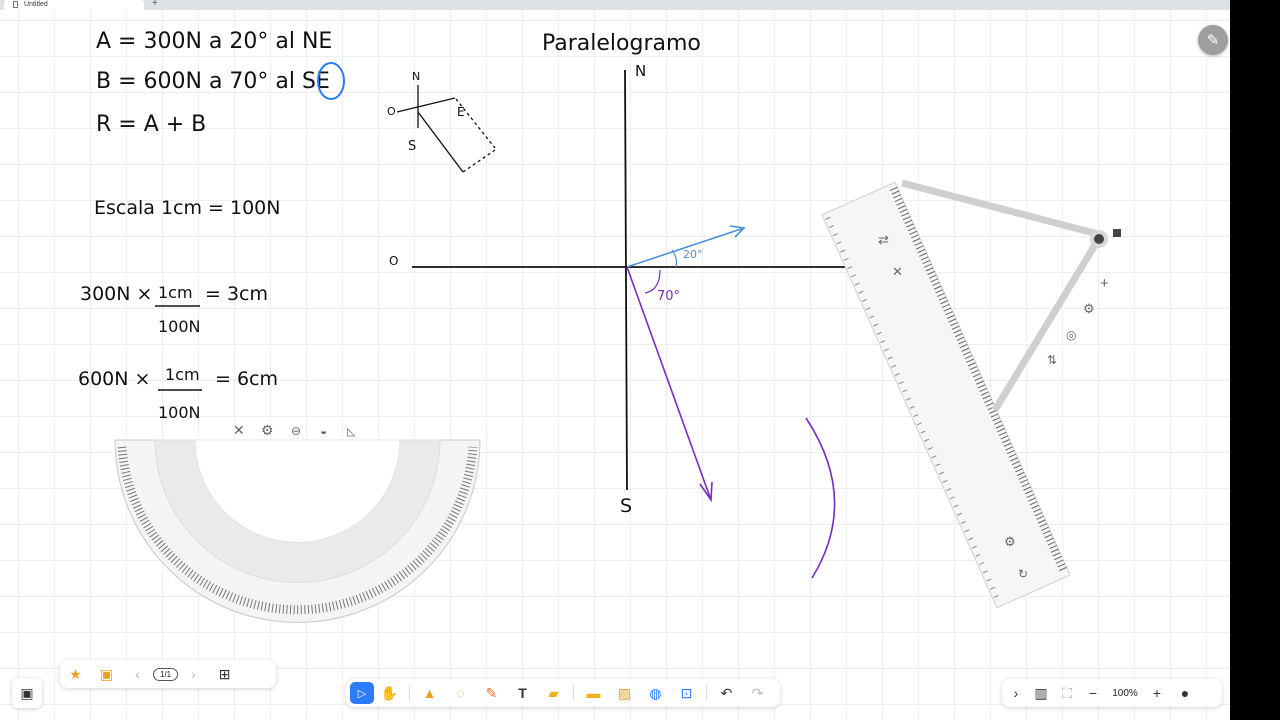 The width and height of the screenshot is (1280, 720). What do you see at coordinates (391, 111) in the screenshot?
I see `sketch-west: O` at bounding box center [391, 111].